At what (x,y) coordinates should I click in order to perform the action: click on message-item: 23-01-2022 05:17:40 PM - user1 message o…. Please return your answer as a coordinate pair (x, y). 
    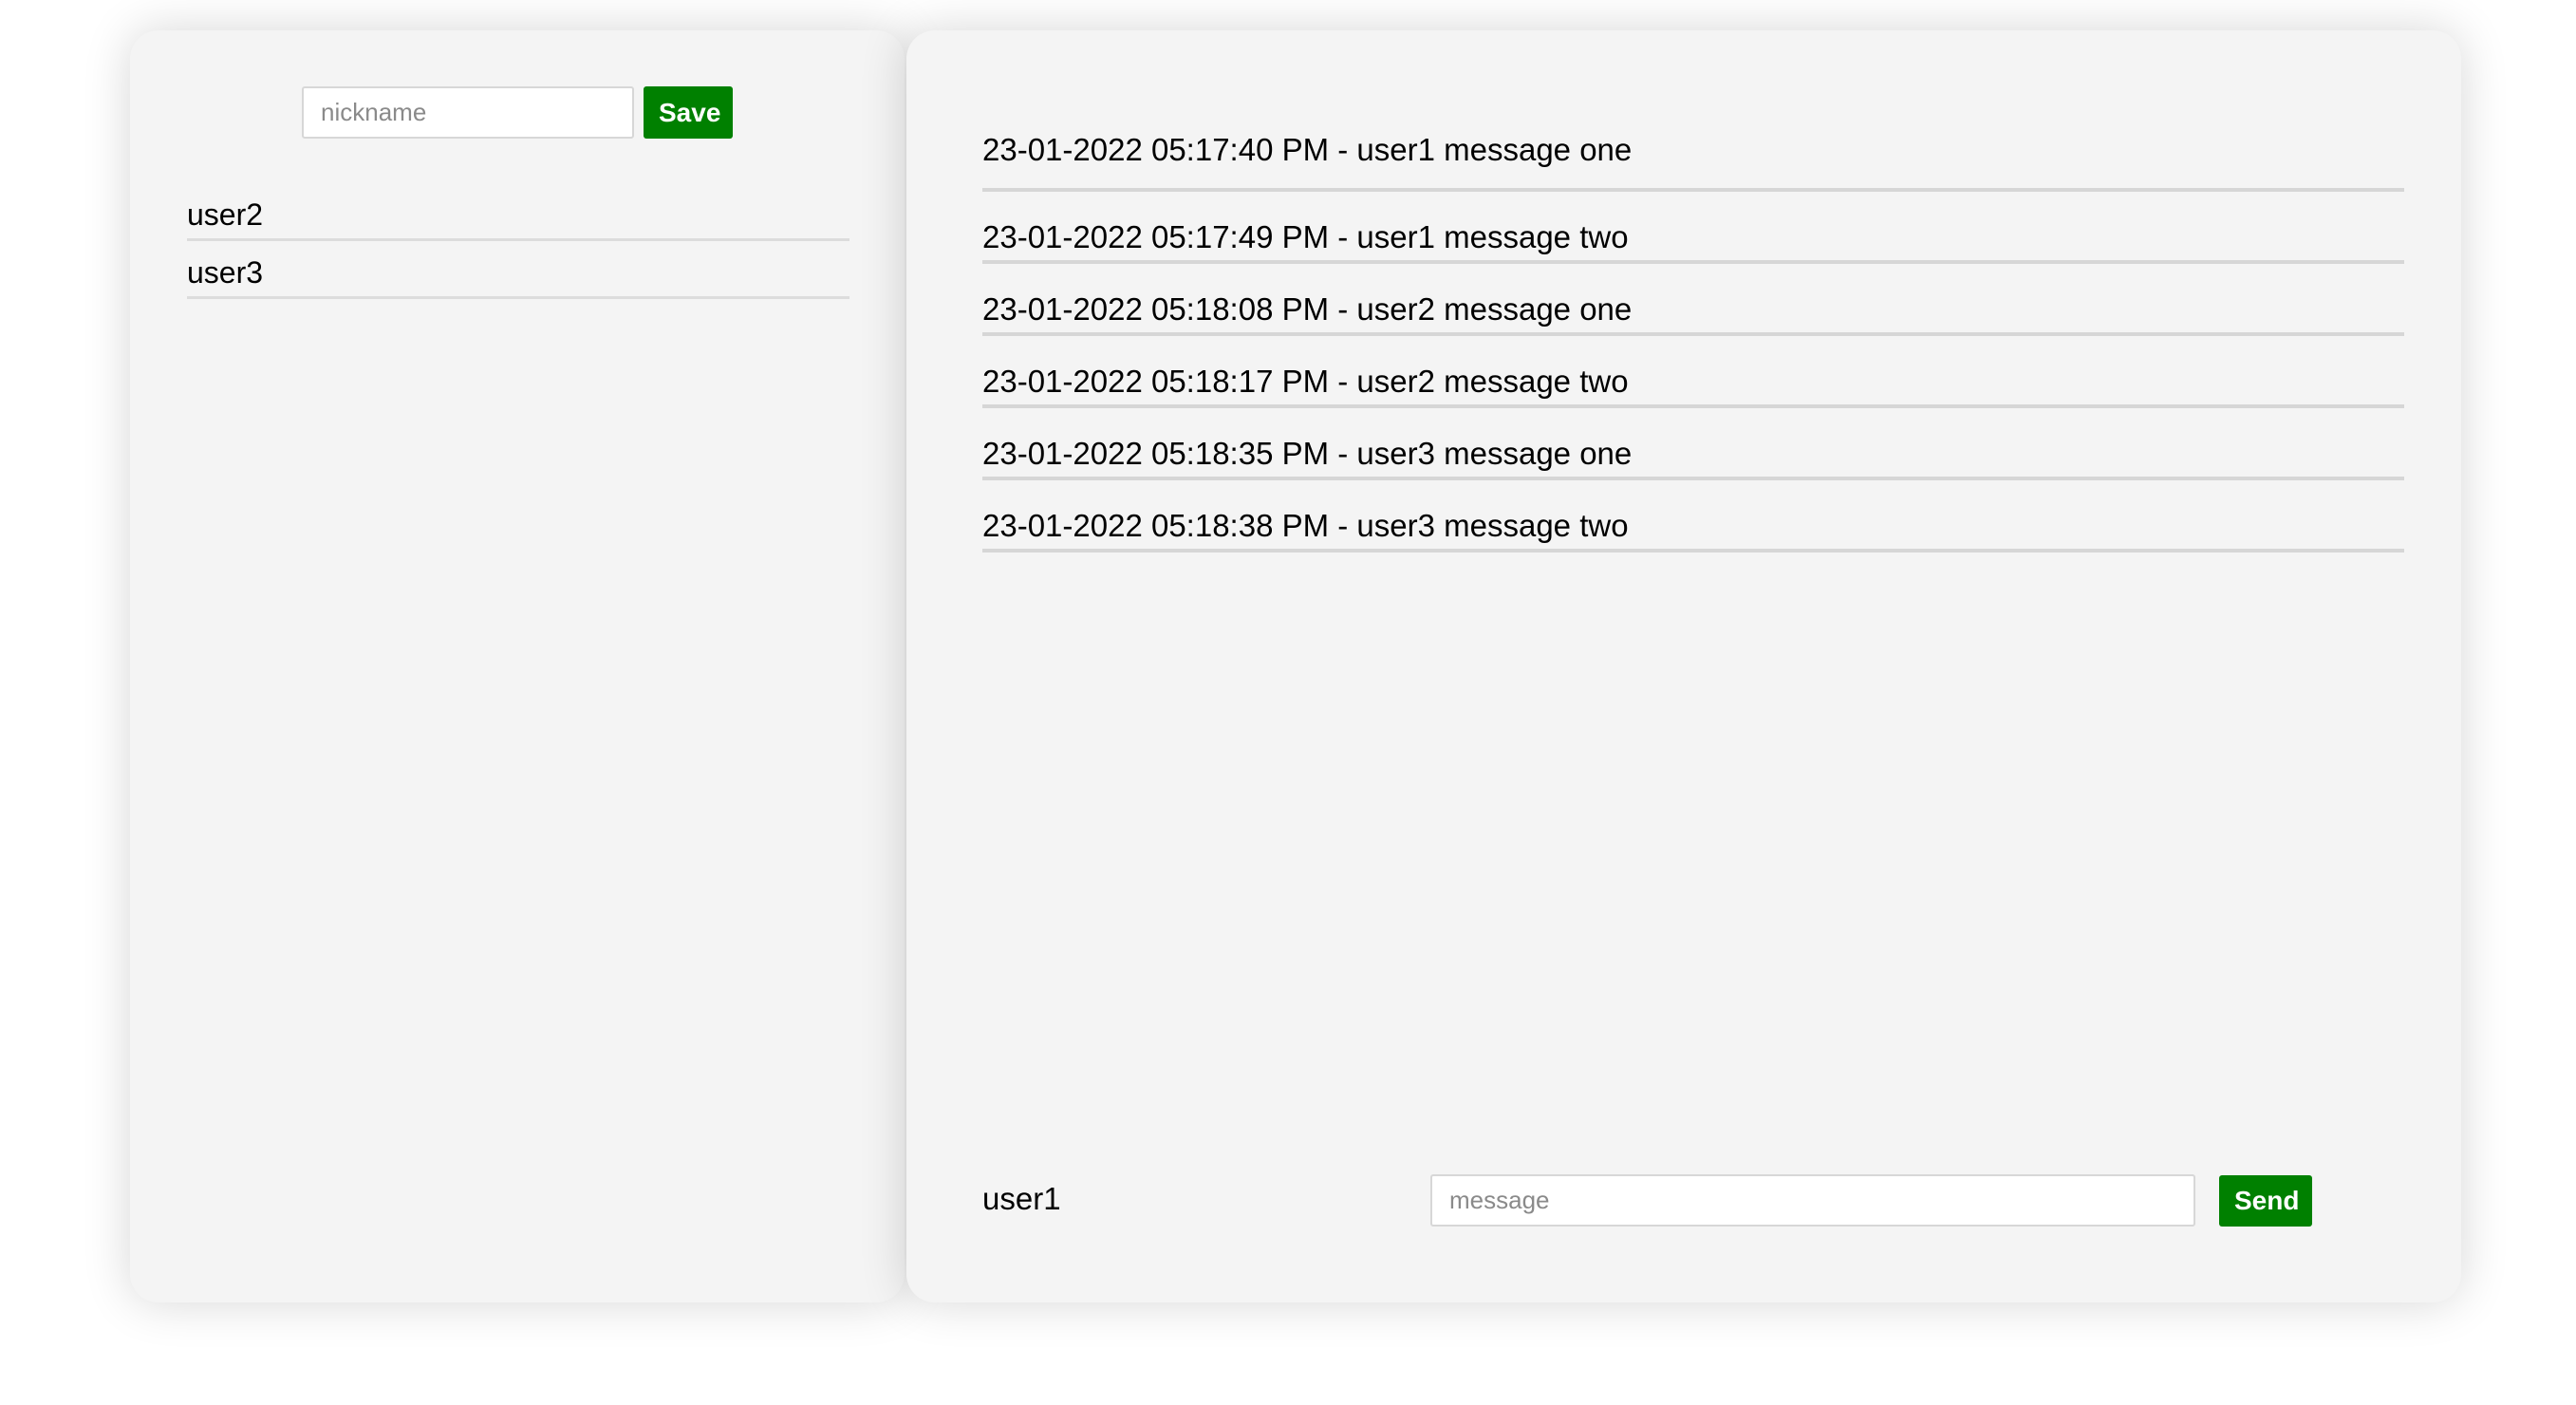
    Looking at the image, I should click on (1693, 149).